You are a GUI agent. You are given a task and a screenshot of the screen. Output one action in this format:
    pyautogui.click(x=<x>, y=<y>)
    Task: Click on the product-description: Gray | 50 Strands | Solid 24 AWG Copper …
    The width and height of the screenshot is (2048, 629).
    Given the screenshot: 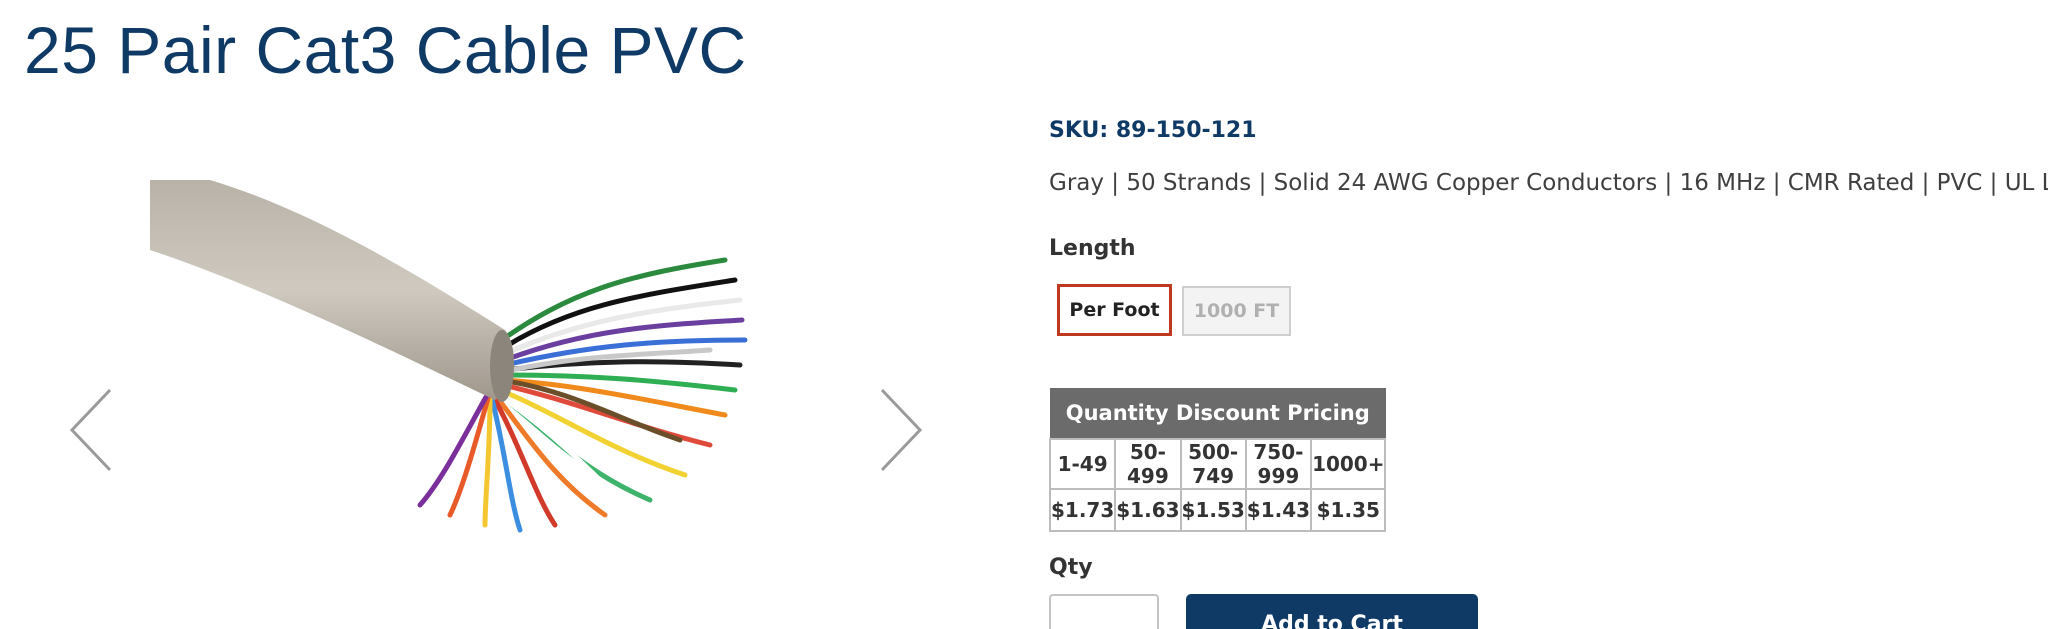 What is the action you would take?
    pyautogui.click(x=1548, y=183)
    